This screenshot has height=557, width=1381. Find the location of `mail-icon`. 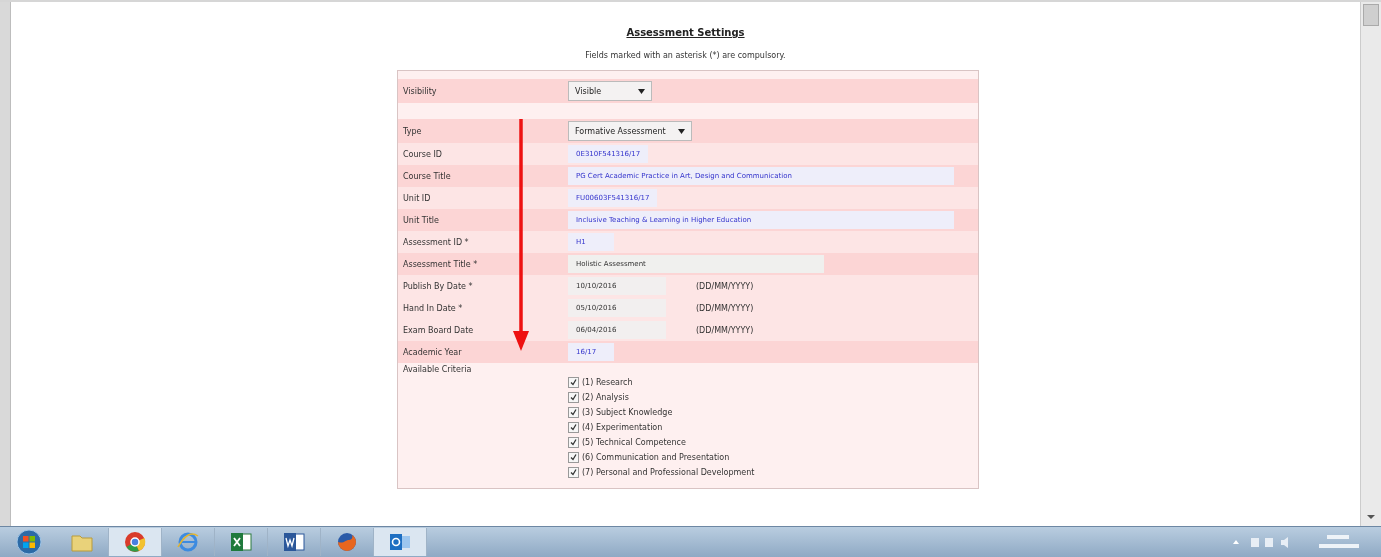

mail-icon is located at coordinates (400, 542).